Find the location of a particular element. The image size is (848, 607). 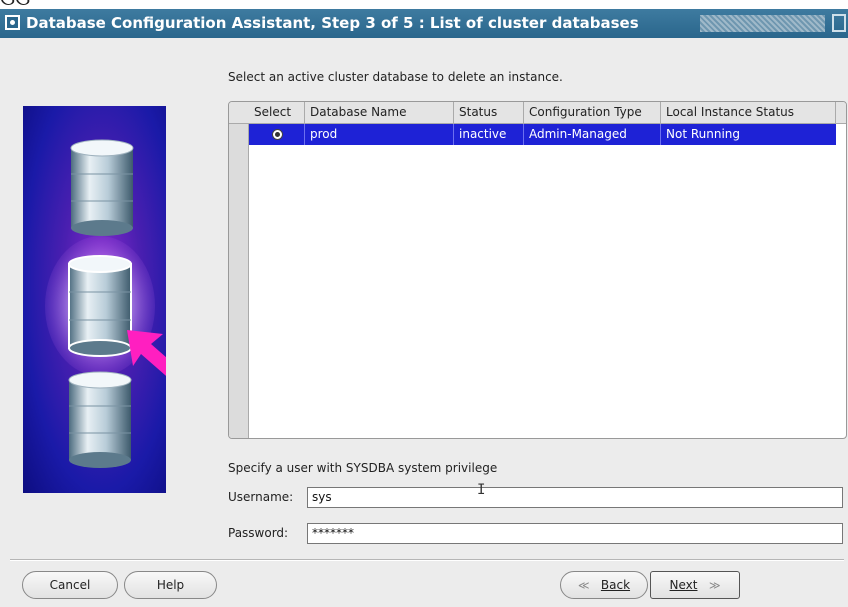

next-button-label: Next is located at coordinates (683, 585).